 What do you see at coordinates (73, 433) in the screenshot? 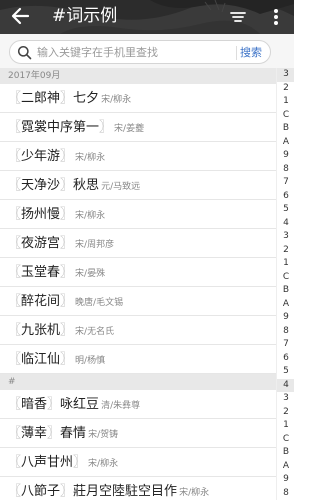
I see `poem-title: 春情` at bounding box center [73, 433].